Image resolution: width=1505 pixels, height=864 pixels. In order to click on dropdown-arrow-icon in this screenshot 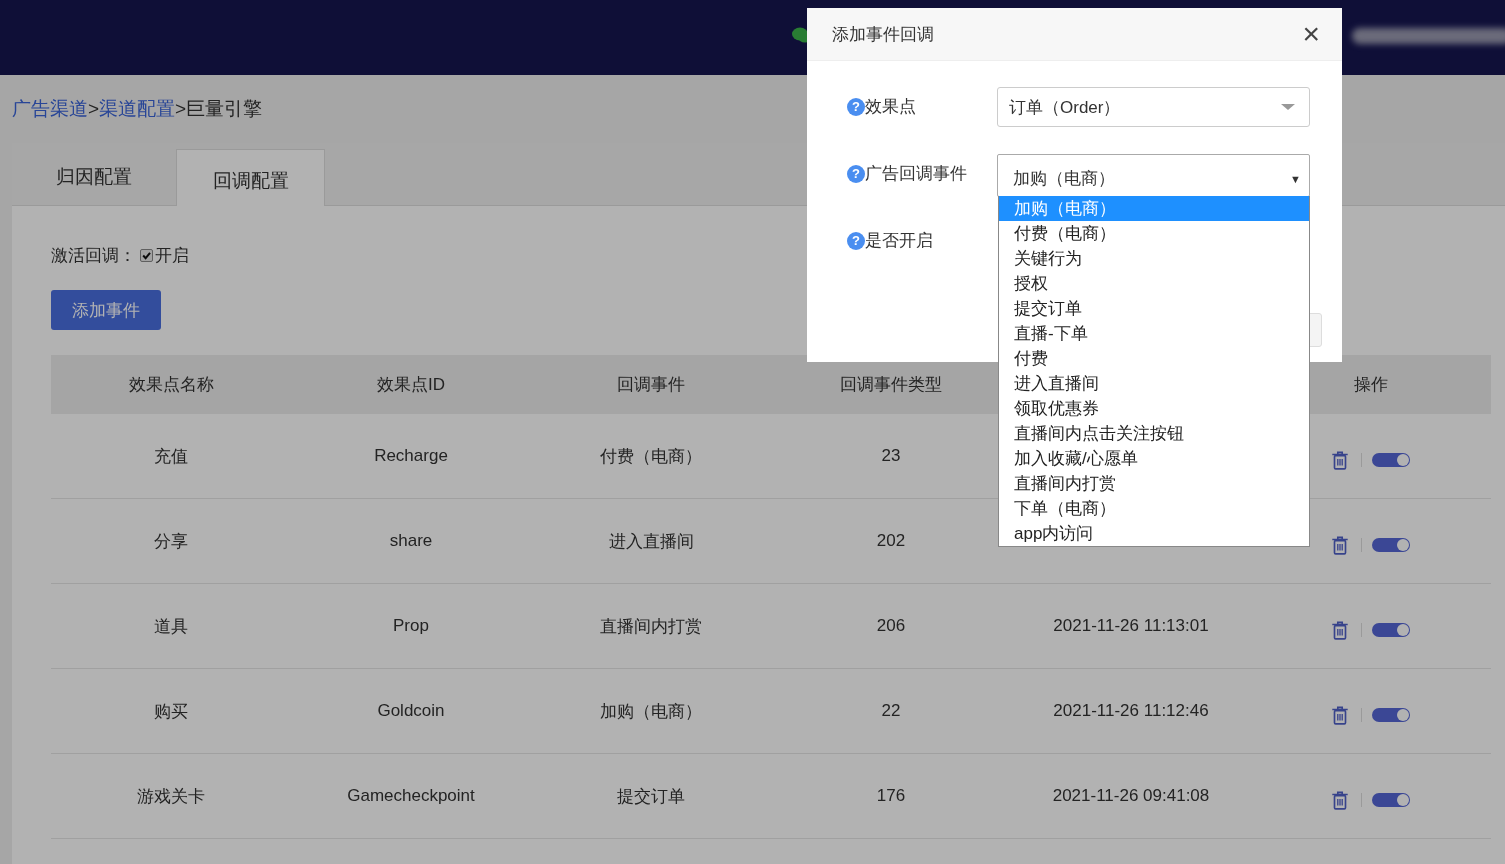, I will do `click(1288, 107)`.